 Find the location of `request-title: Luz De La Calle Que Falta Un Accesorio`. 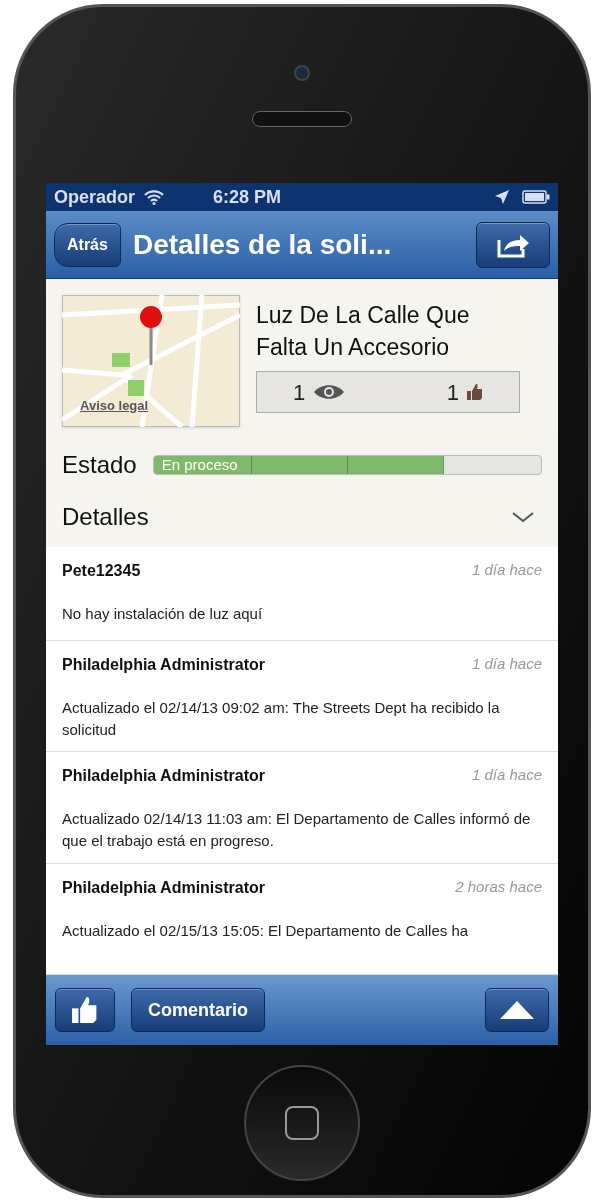

request-title: Luz De La Calle Que Falta Un Accesorio is located at coordinates (363, 331).